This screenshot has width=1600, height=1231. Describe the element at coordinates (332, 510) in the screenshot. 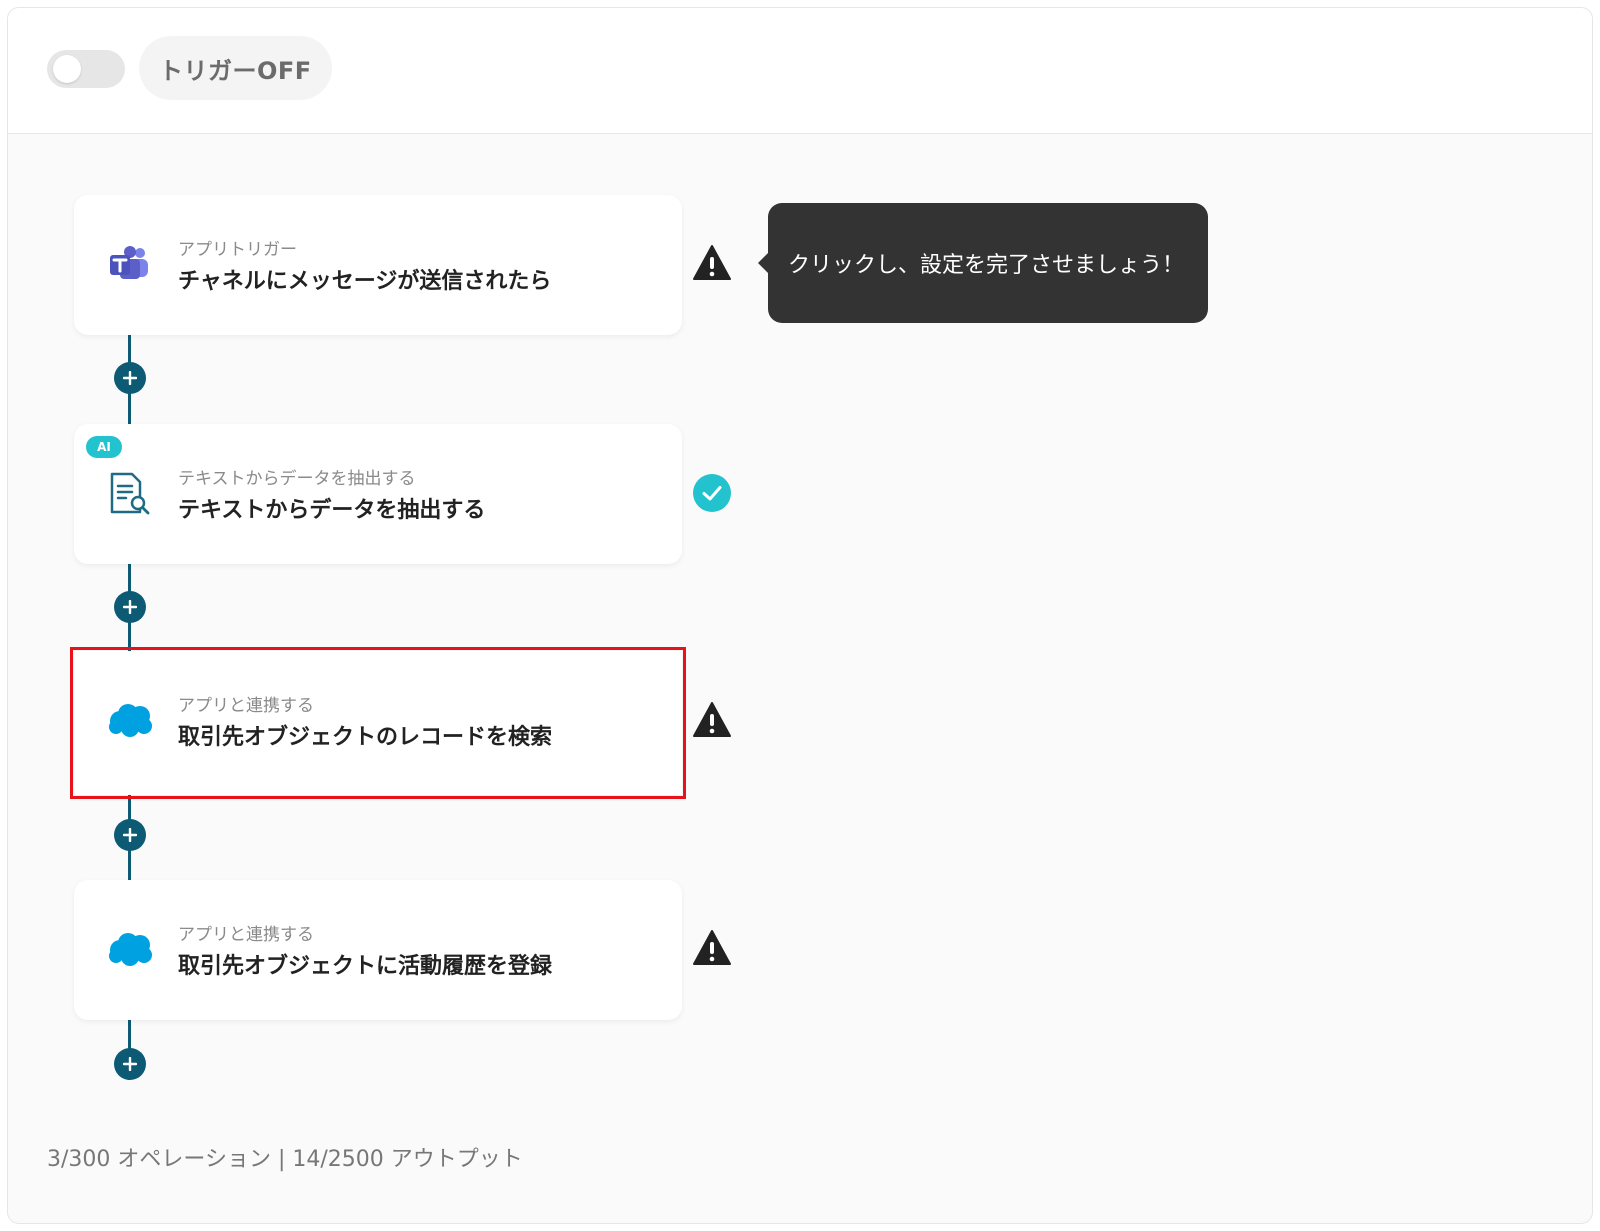

I see `step-title: テキストからデータを抽出する` at that location.